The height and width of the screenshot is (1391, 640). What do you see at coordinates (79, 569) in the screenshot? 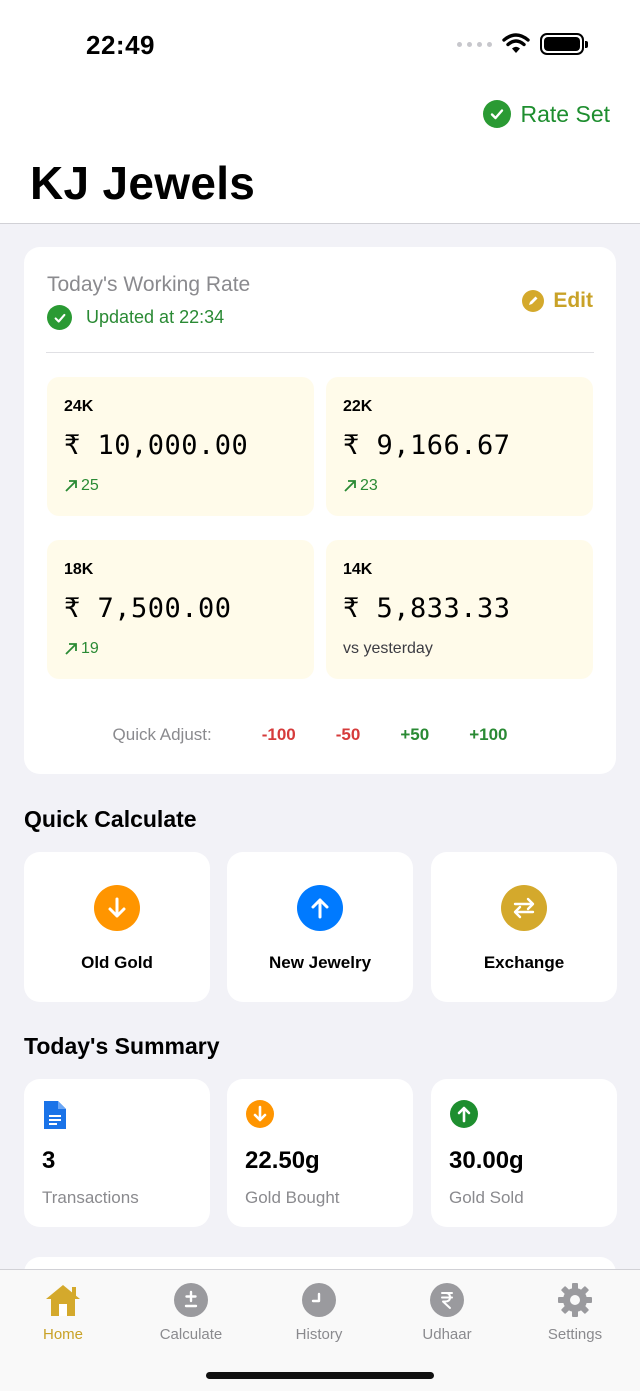
I see `karat-label: 18K` at bounding box center [79, 569].